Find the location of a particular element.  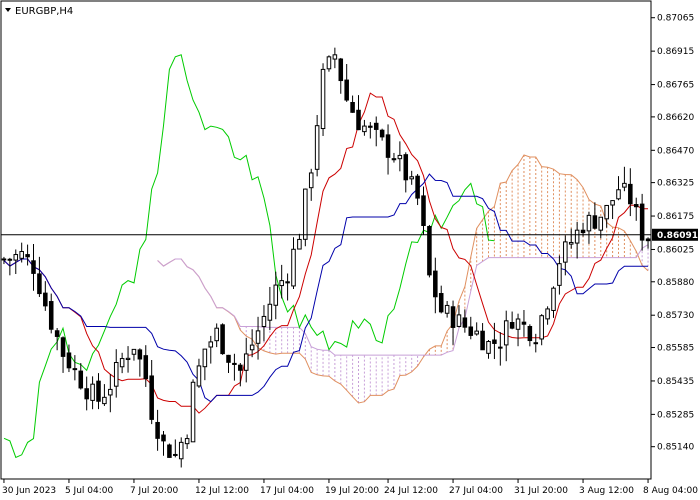

y-tick-label: 0.86765 is located at coordinates (675, 86).